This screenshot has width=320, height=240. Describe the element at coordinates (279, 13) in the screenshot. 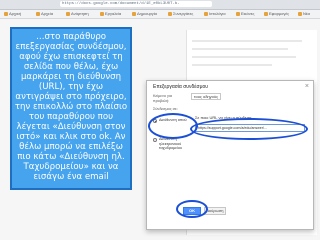

I see `bookmark-label: Εφαρμογές` at that location.